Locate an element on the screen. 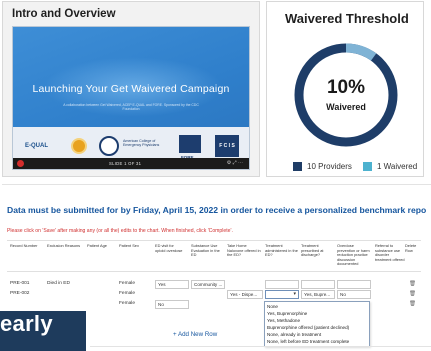  seal-icon is located at coordinates (79, 146).